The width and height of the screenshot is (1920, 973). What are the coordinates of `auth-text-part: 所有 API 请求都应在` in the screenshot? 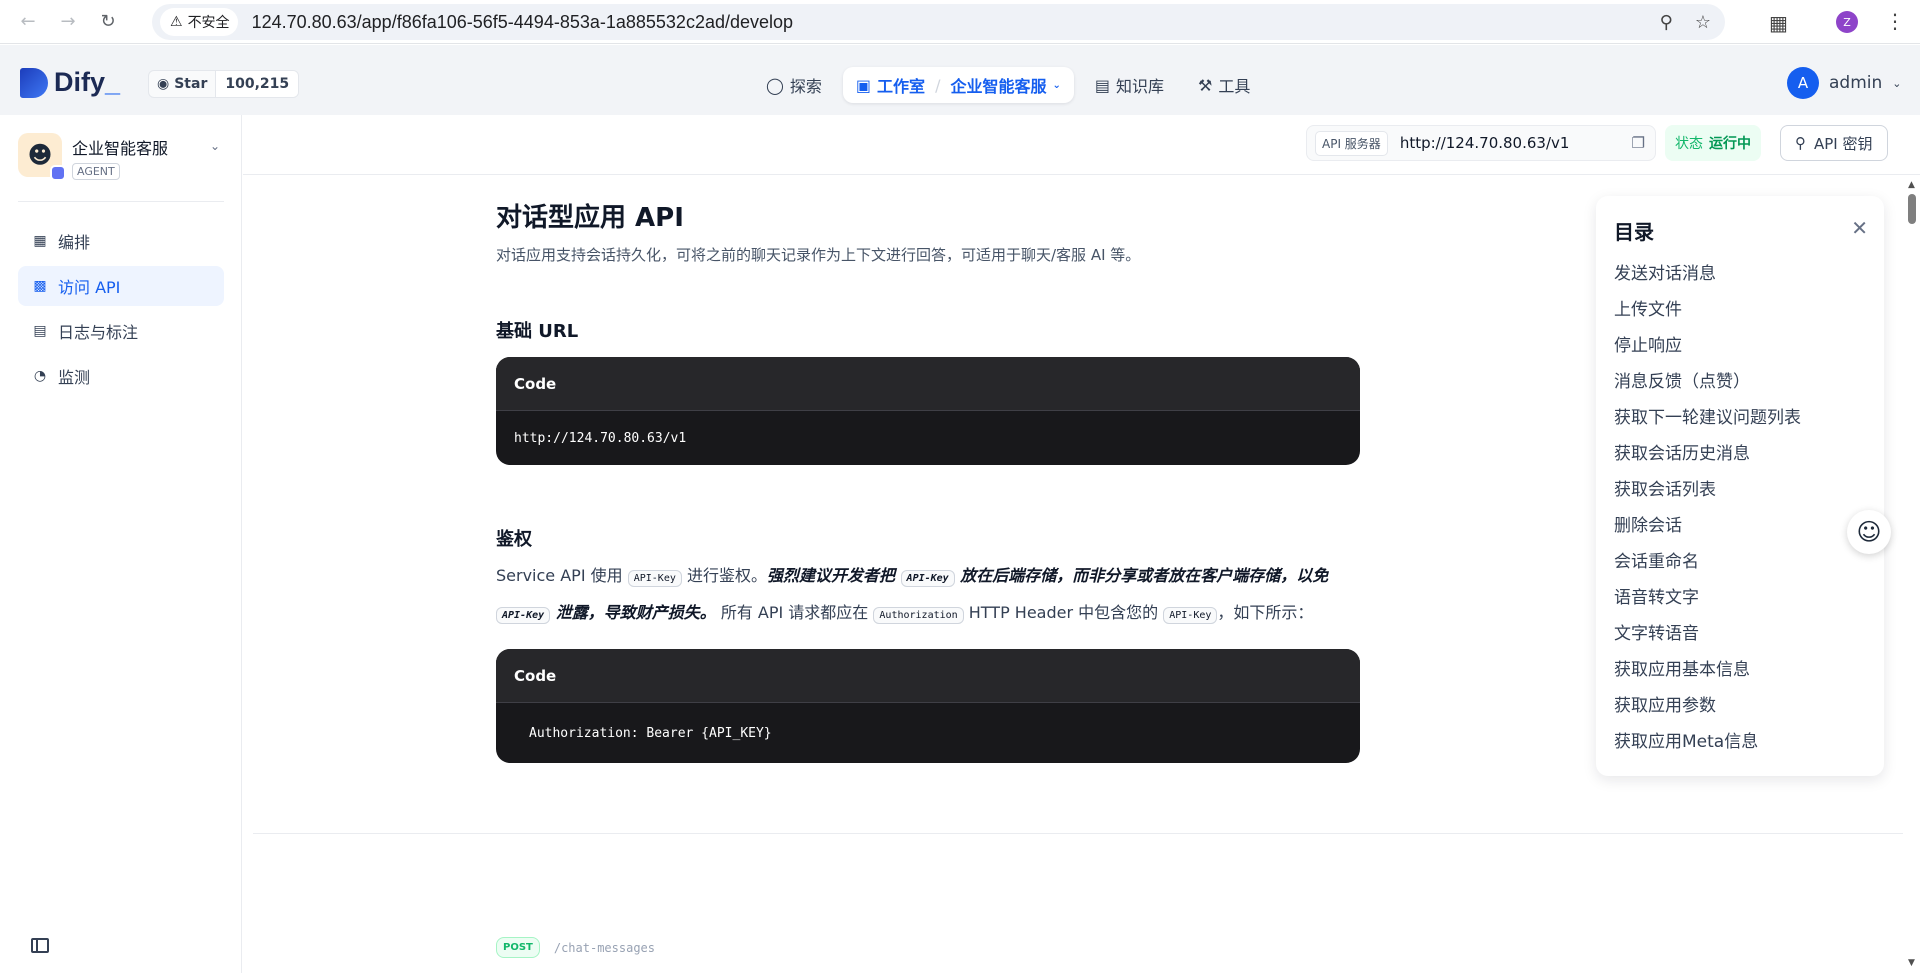 It's located at (794, 612).